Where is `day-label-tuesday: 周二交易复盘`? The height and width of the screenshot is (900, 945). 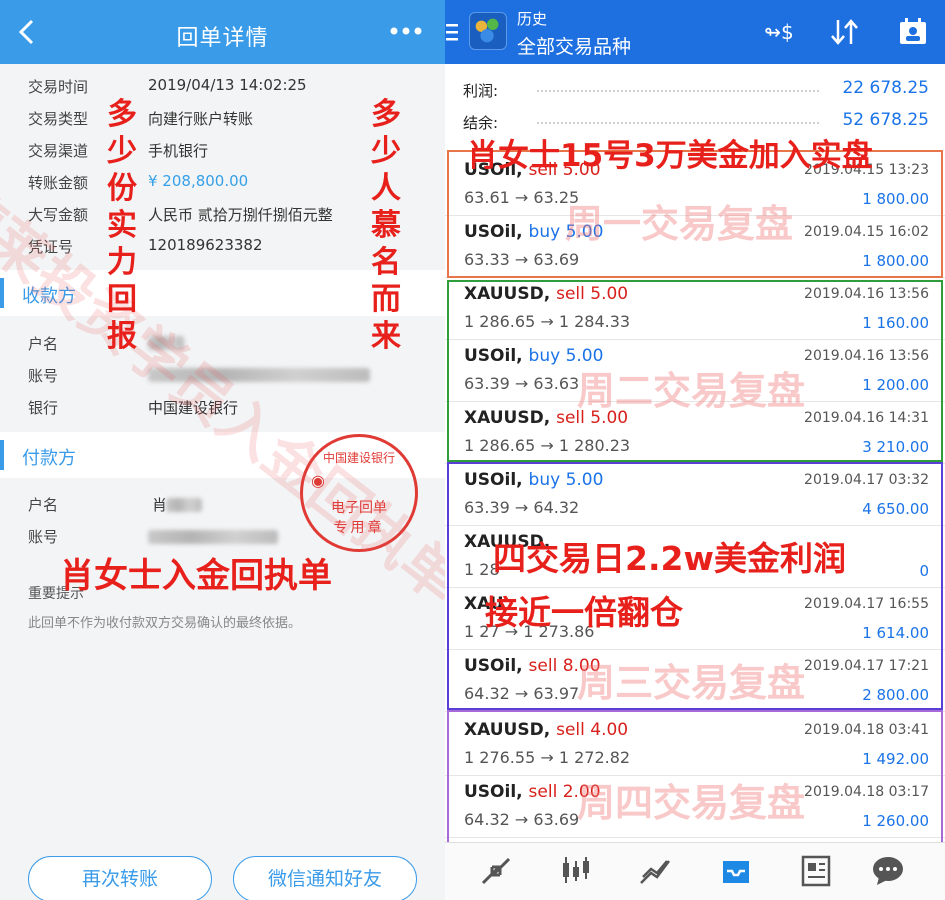 day-label-tuesday: 周二交易复盘 is located at coordinates (691, 391).